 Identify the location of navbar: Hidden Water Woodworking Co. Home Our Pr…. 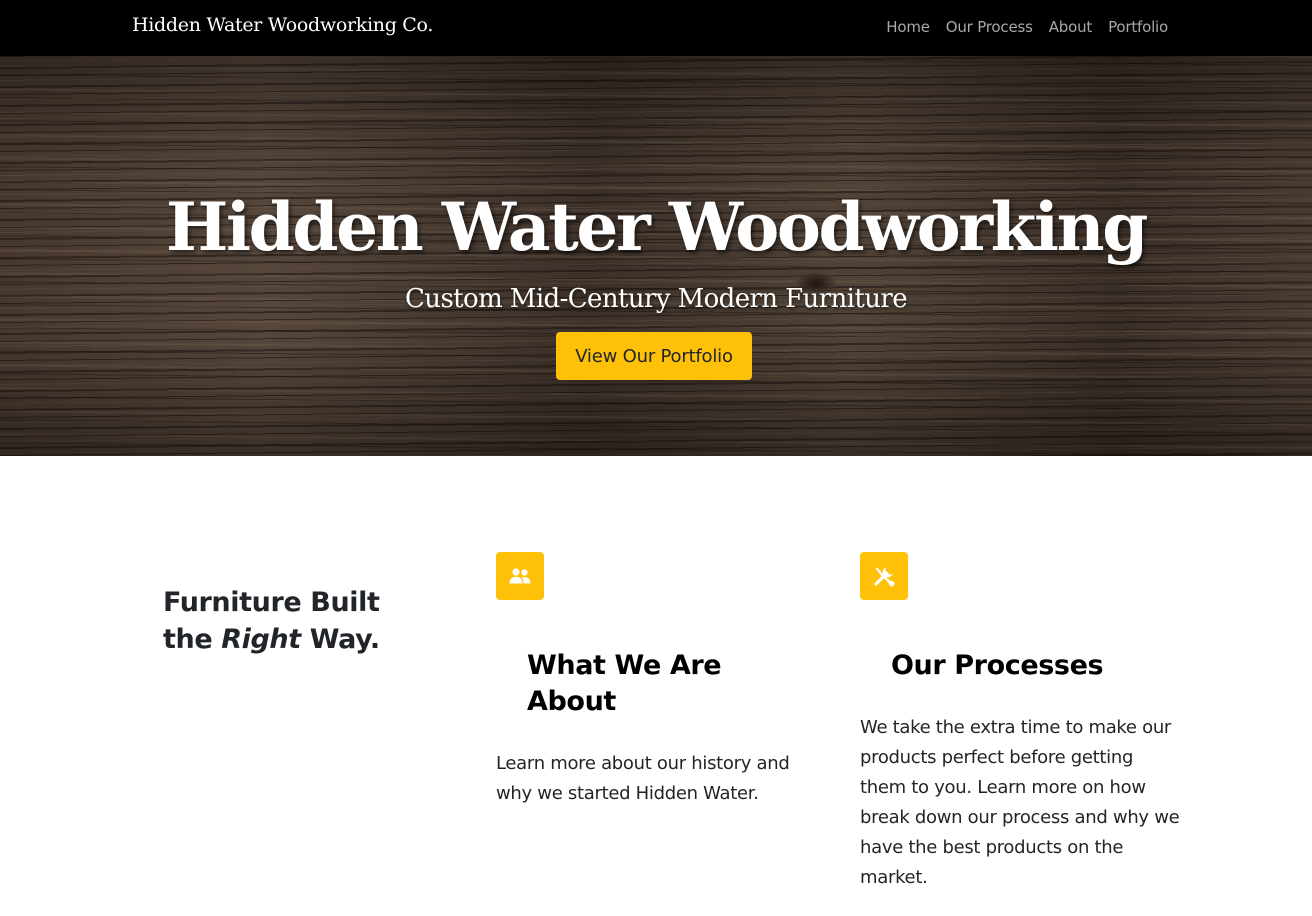
(656, 28).